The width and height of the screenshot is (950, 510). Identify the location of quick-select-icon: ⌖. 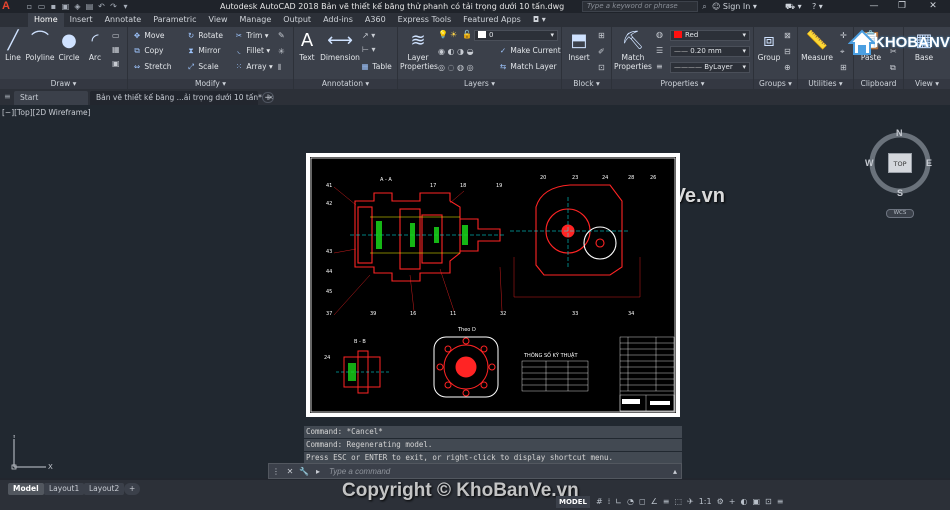
(842, 52).